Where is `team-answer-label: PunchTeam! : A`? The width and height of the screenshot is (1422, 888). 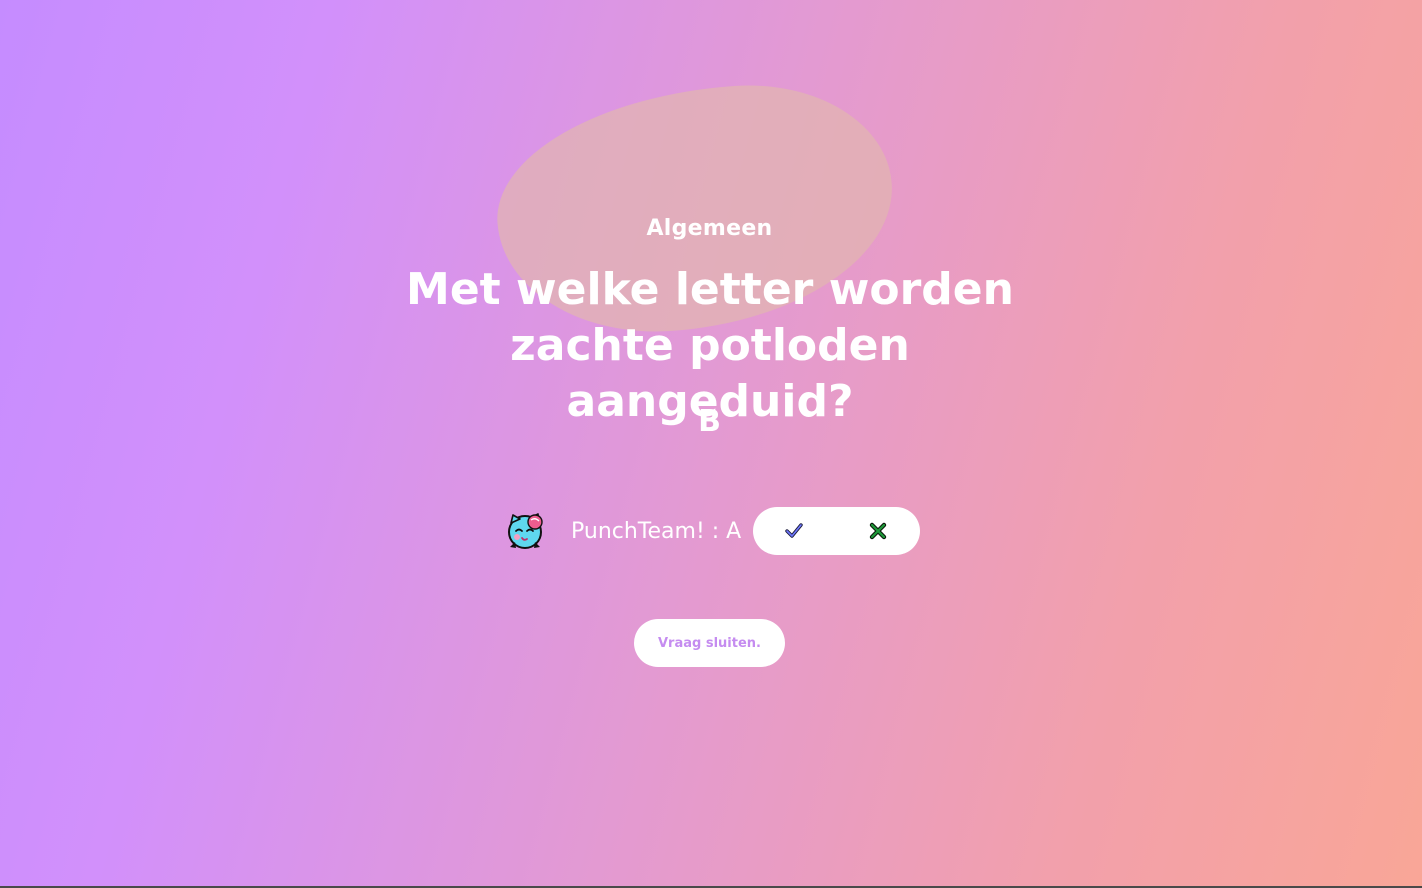 team-answer-label: PunchTeam! : A is located at coordinates (656, 531).